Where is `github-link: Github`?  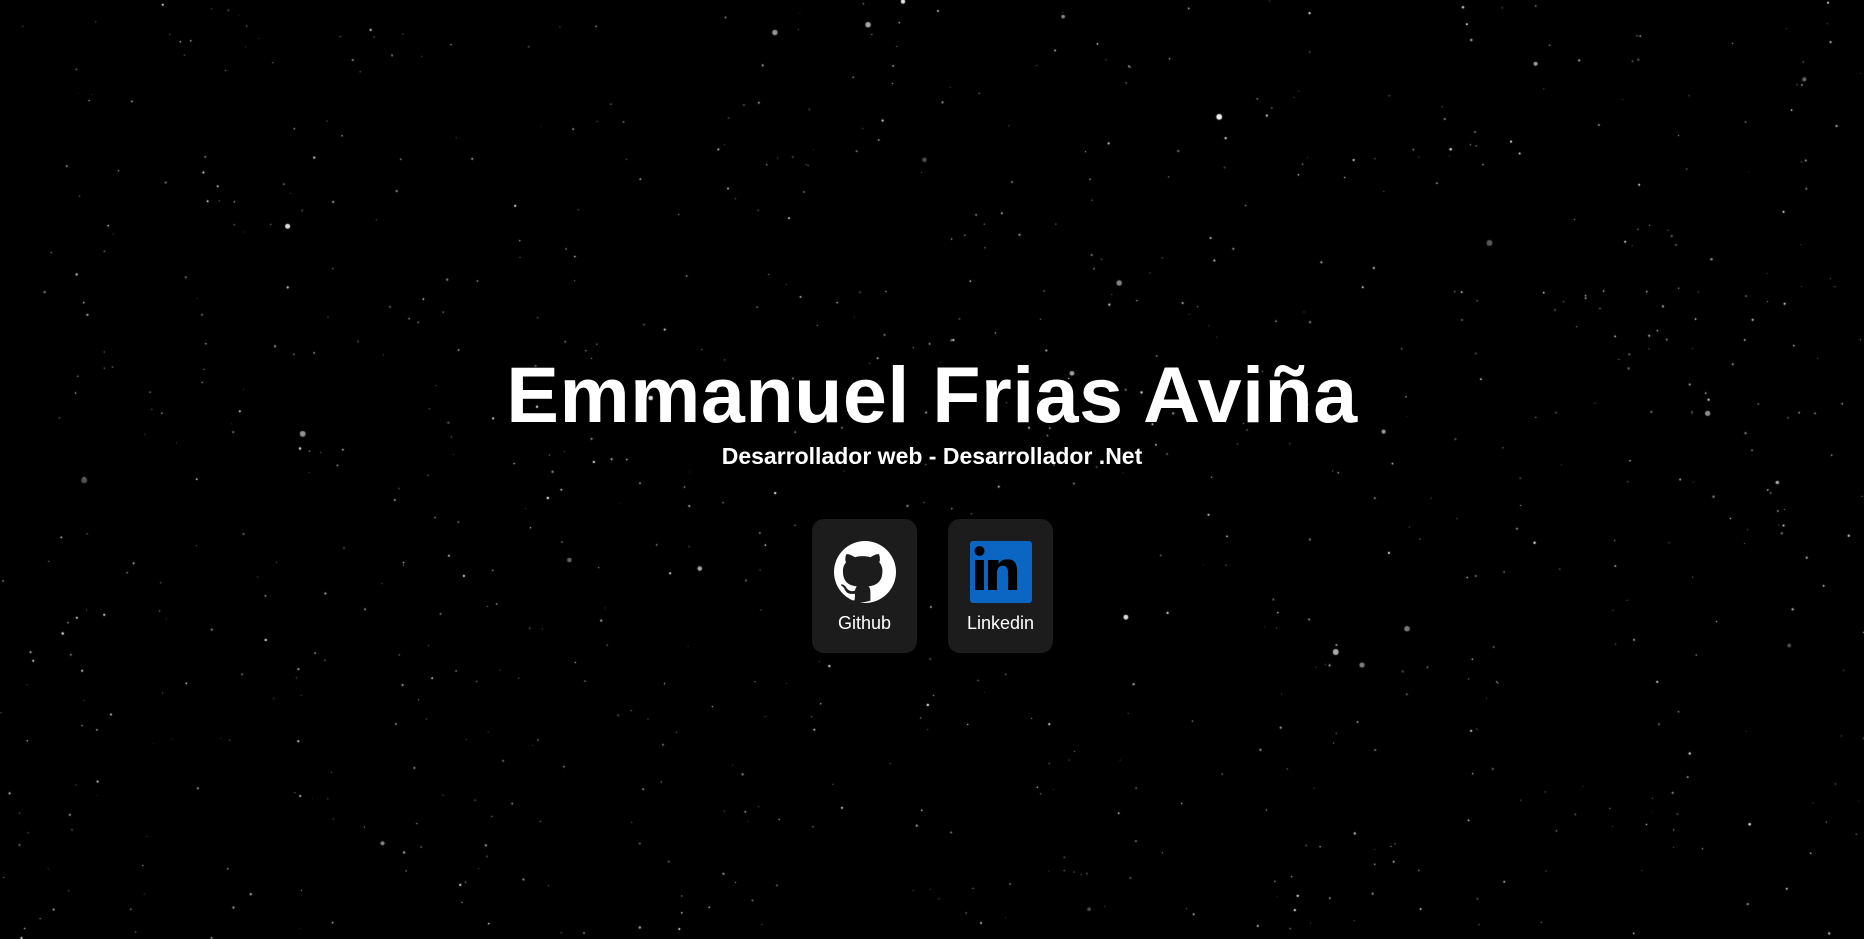 github-link: Github is located at coordinates (864, 586).